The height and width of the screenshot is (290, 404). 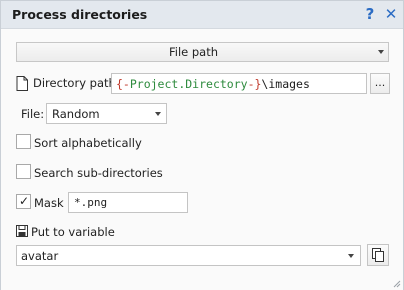 I want to click on variable-brace-close: -}, so click(x=254, y=84).